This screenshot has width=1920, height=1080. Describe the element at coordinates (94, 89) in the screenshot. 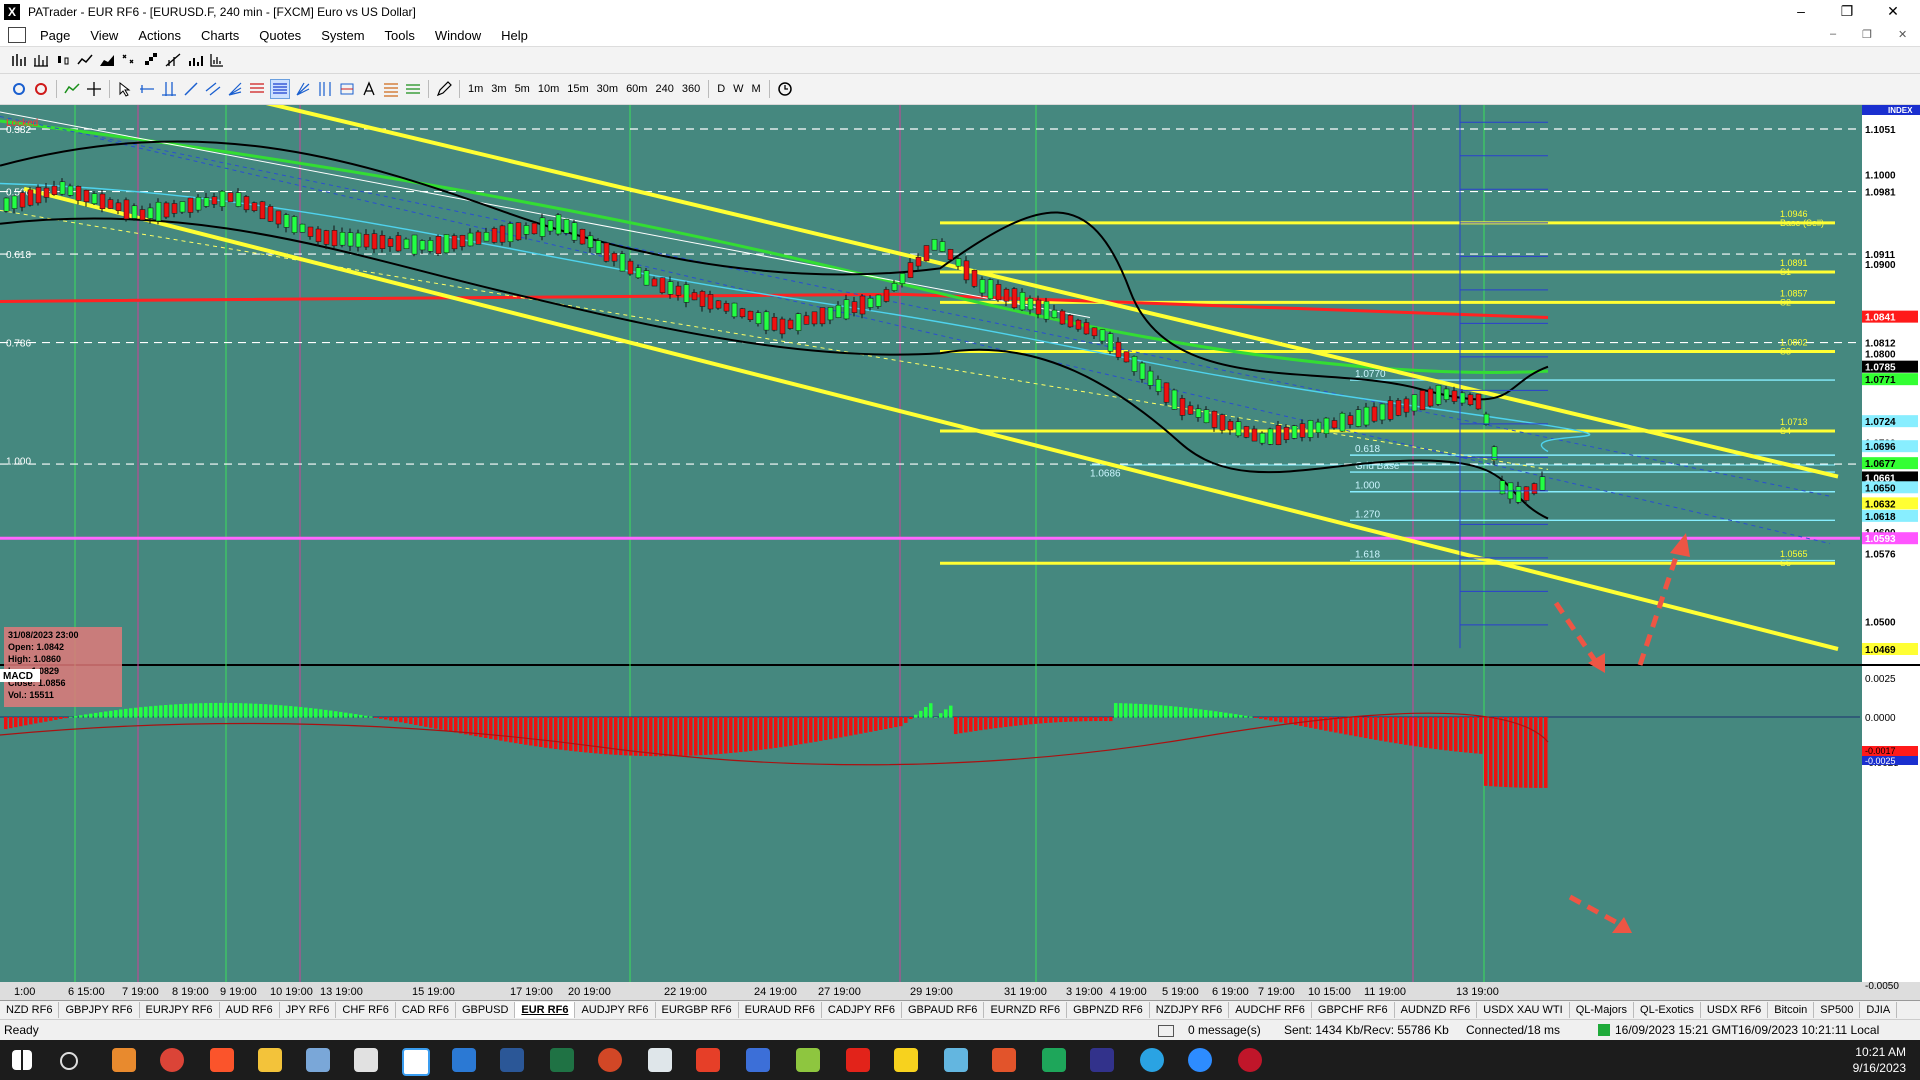

I see `crosshair-icon` at that location.